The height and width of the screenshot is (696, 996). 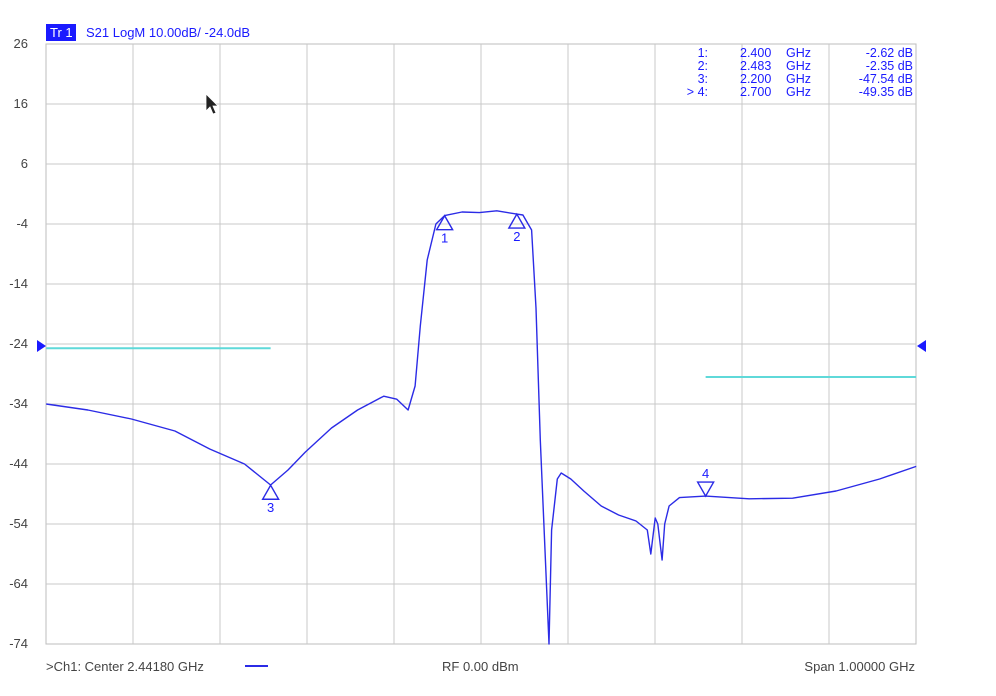 I want to click on marker-2-label: 2, so click(x=516, y=236).